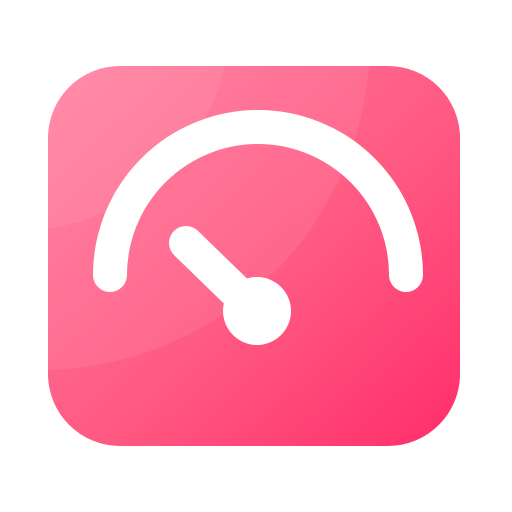 The width and height of the screenshot is (512, 512). I want to click on gauge-hub-glyph, so click(257, 311).